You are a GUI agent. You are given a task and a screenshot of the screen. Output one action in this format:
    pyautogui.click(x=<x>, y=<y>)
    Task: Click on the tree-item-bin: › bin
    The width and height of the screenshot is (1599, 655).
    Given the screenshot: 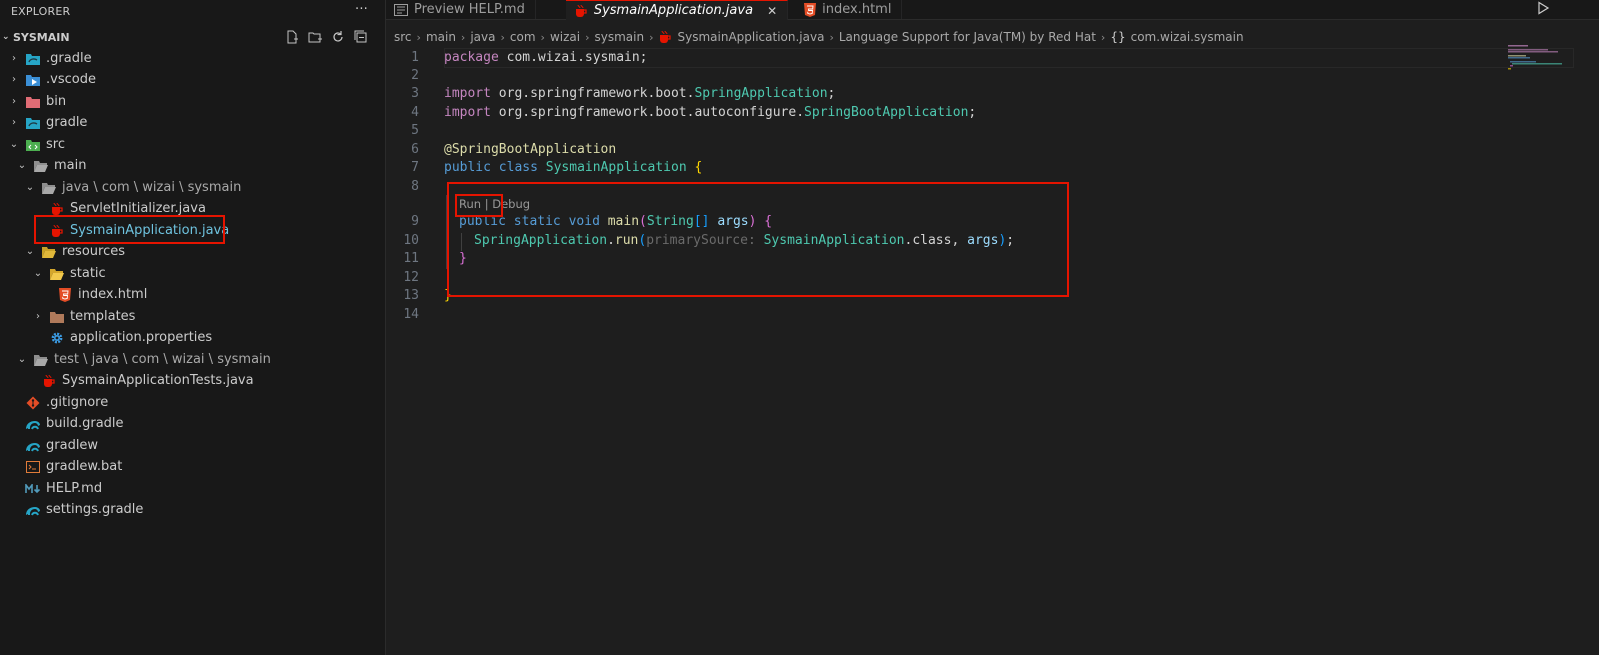 What is the action you would take?
    pyautogui.click(x=36, y=101)
    